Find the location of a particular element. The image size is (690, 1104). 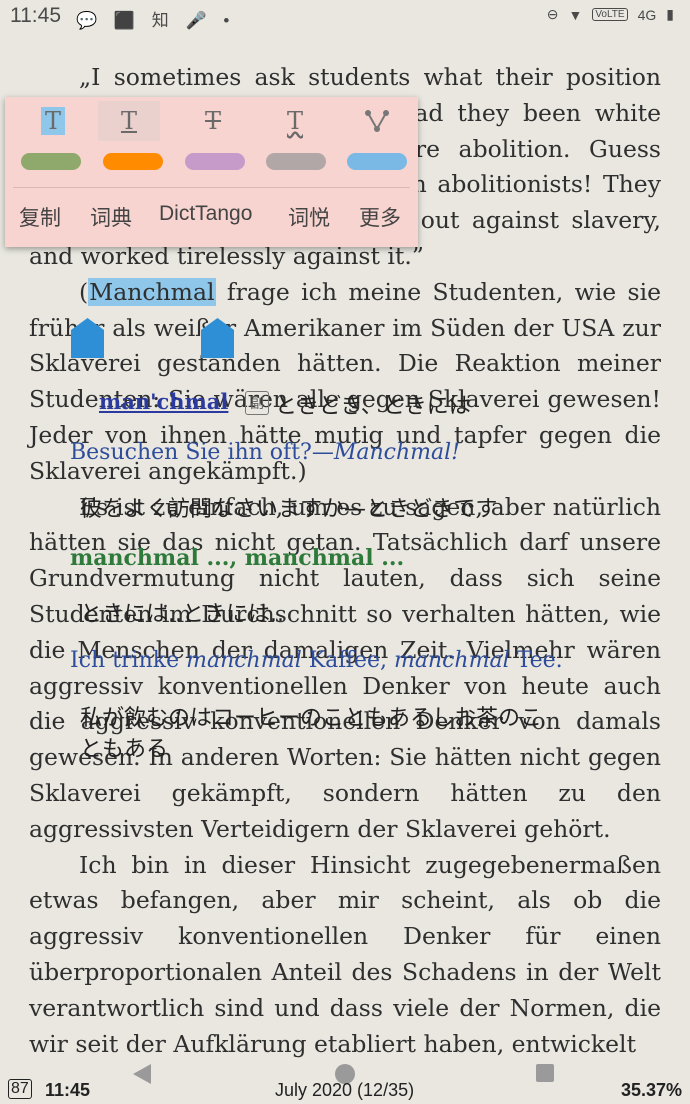

part-of-speech-icon: 副 is located at coordinates (257, 403).